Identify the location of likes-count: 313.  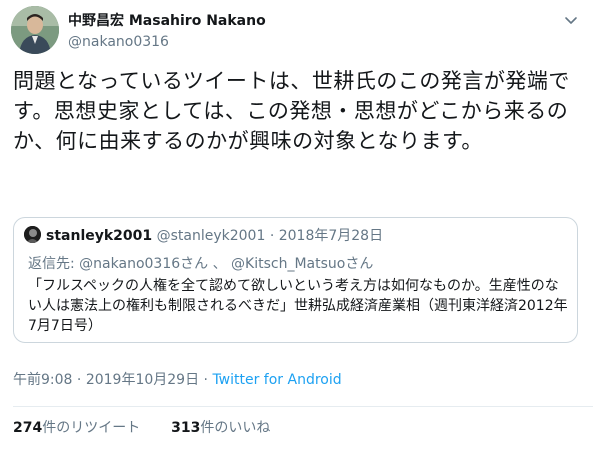
(186, 428).